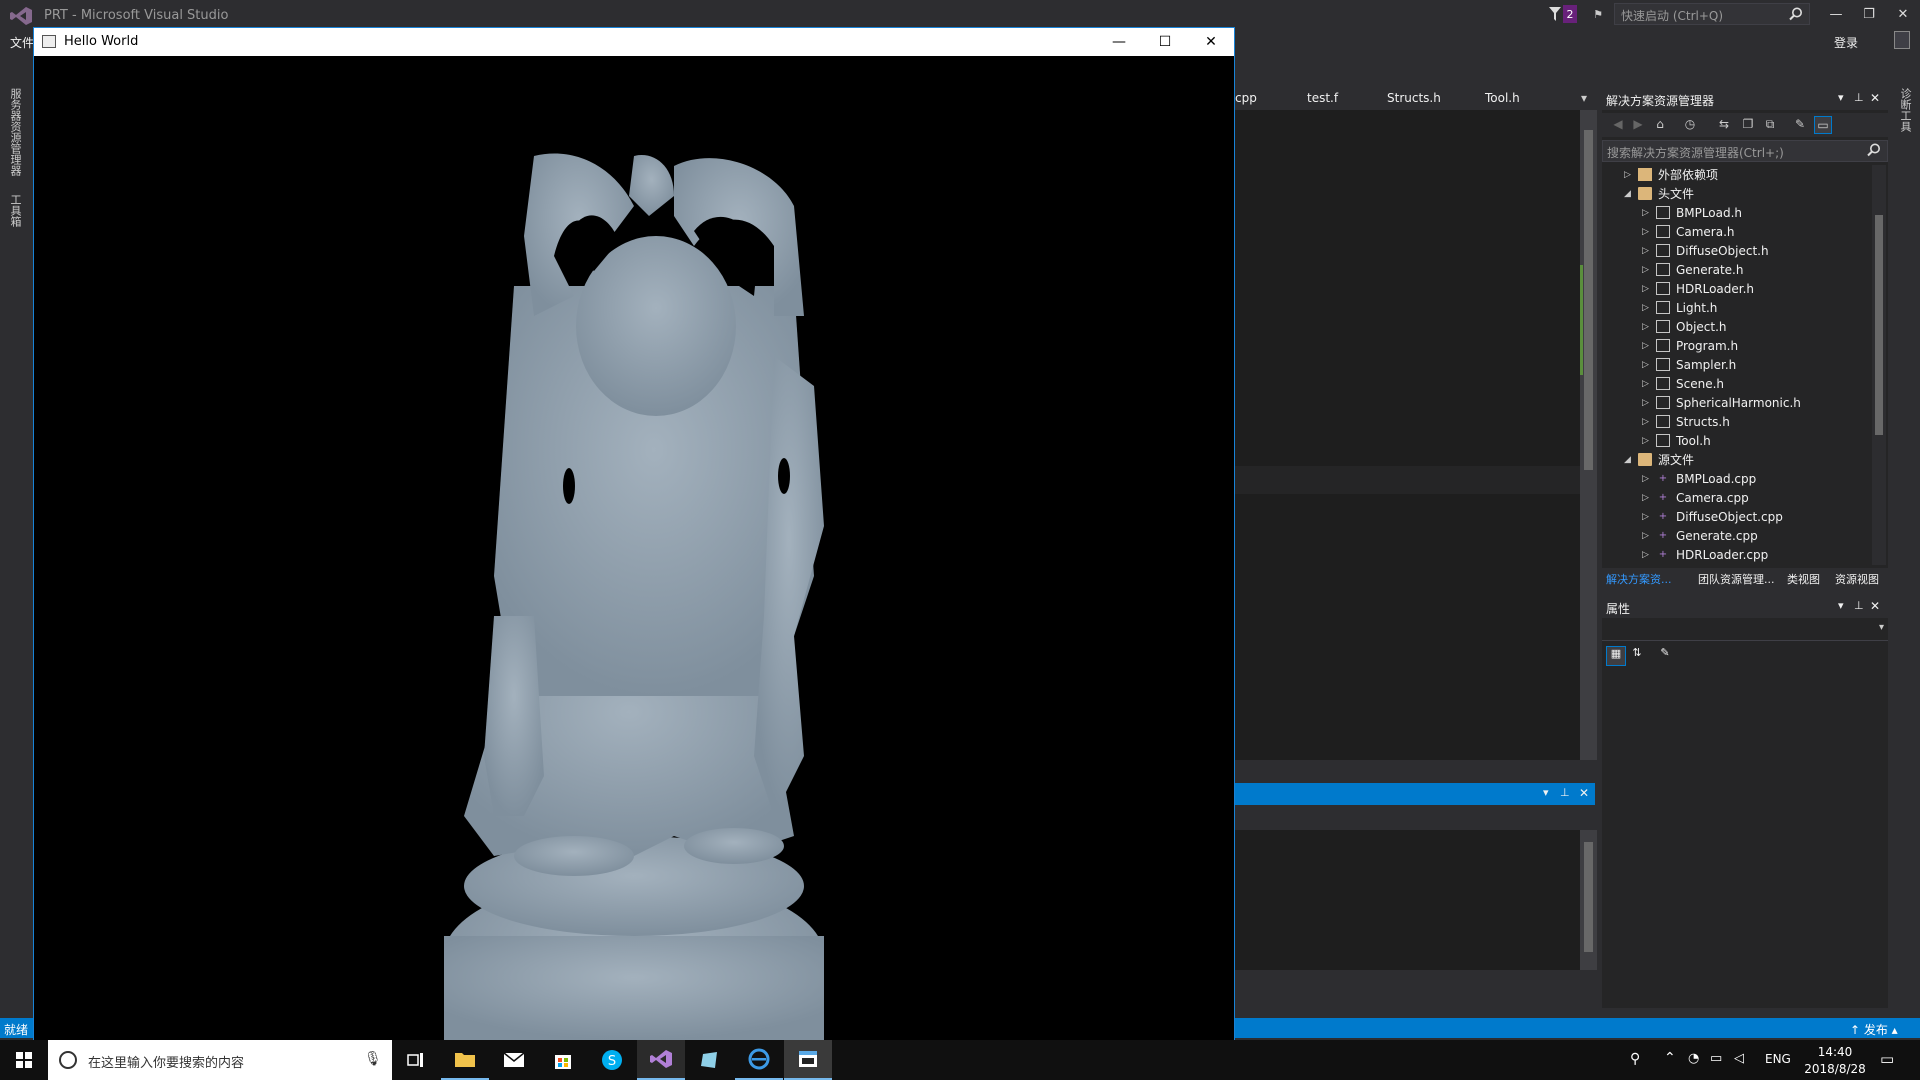  I want to click on solution-explorer-search: 搜索解决方案资源管理器(Ctrl+;), so click(1745, 151).